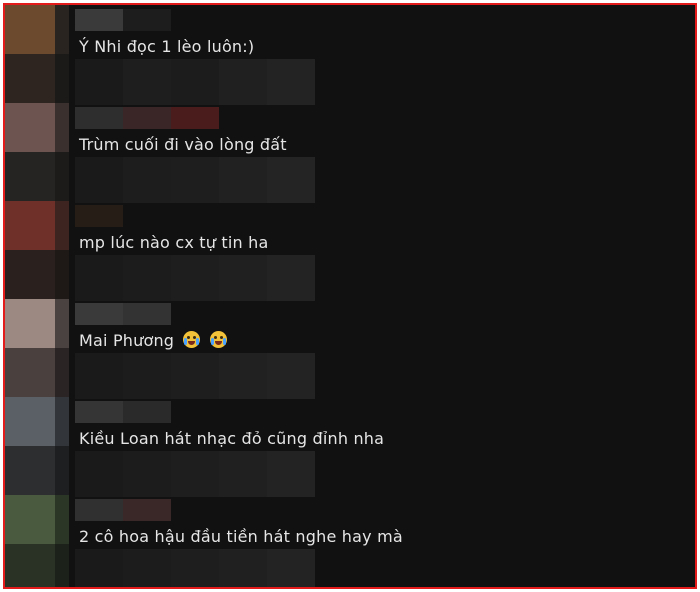 This screenshot has width=700, height=592. What do you see at coordinates (377, 352) in the screenshot?
I see `comment-item: Mai Phương` at bounding box center [377, 352].